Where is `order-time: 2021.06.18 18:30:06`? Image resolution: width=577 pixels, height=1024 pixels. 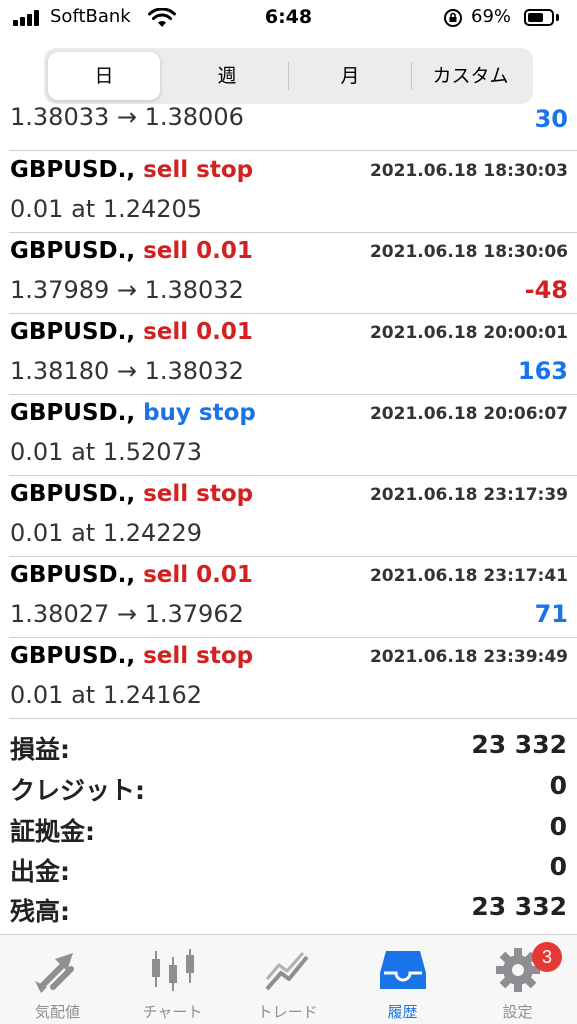 order-time: 2021.06.18 18:30:06 is located at coordinates (468, 252).